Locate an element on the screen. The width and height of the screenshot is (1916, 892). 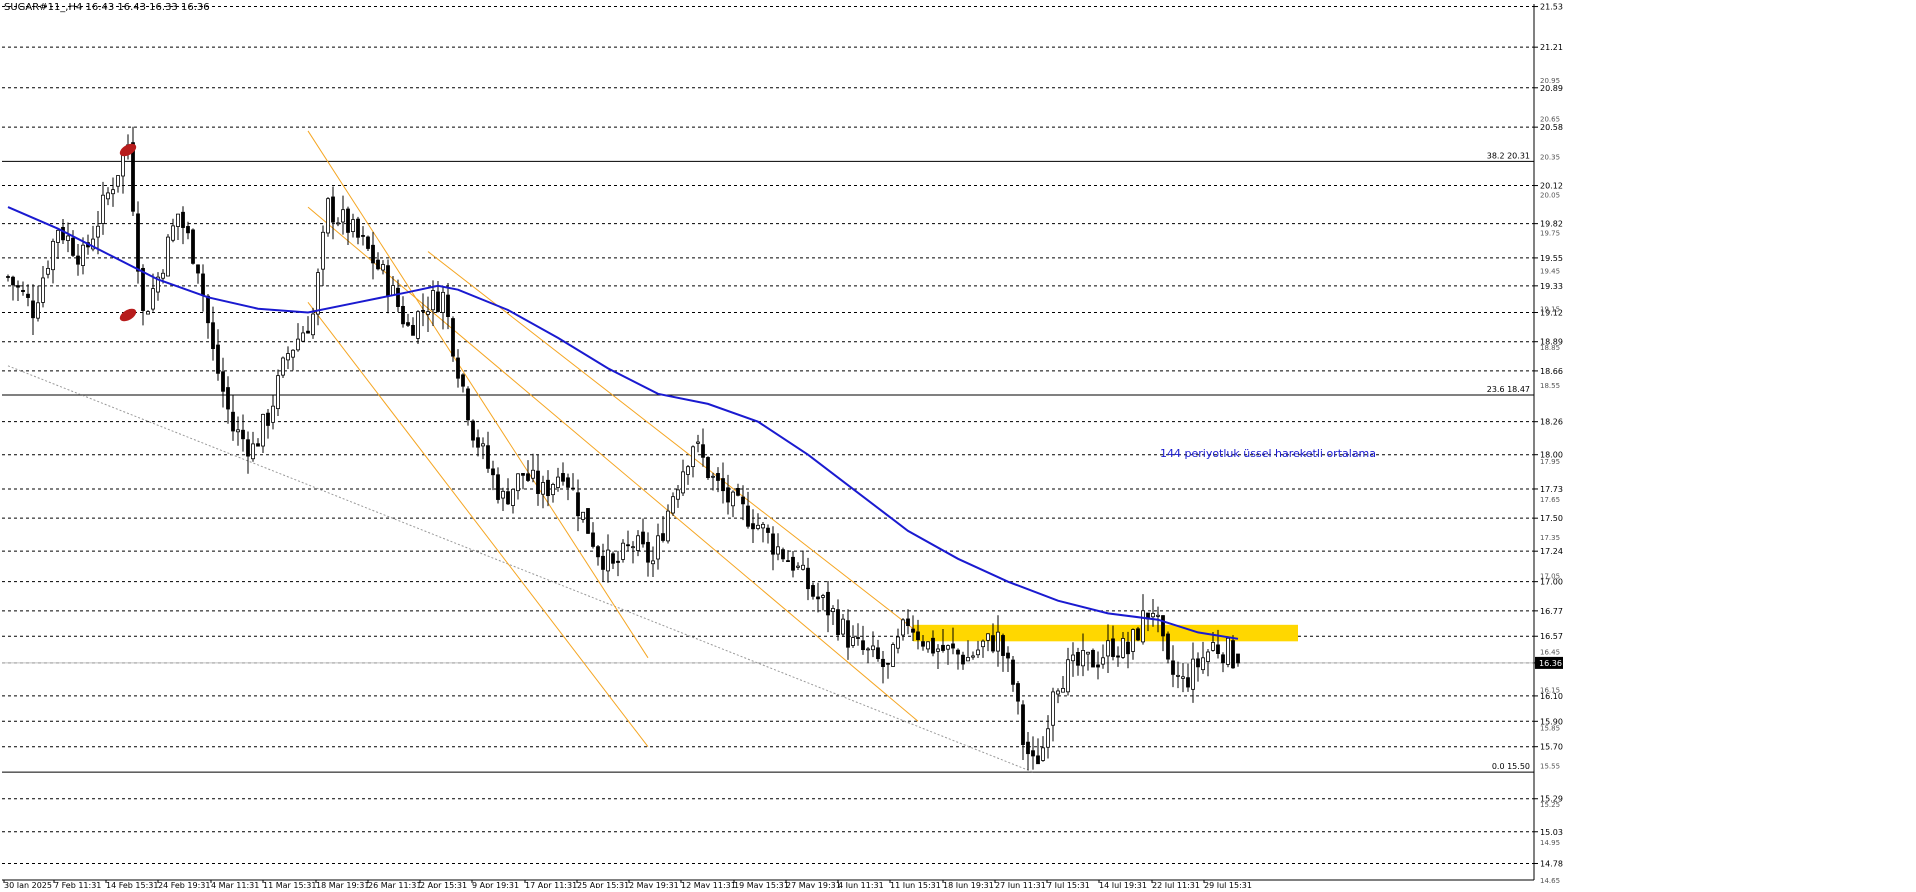
price-minor-label: 20.35 is located at coordinates (1550, 157).